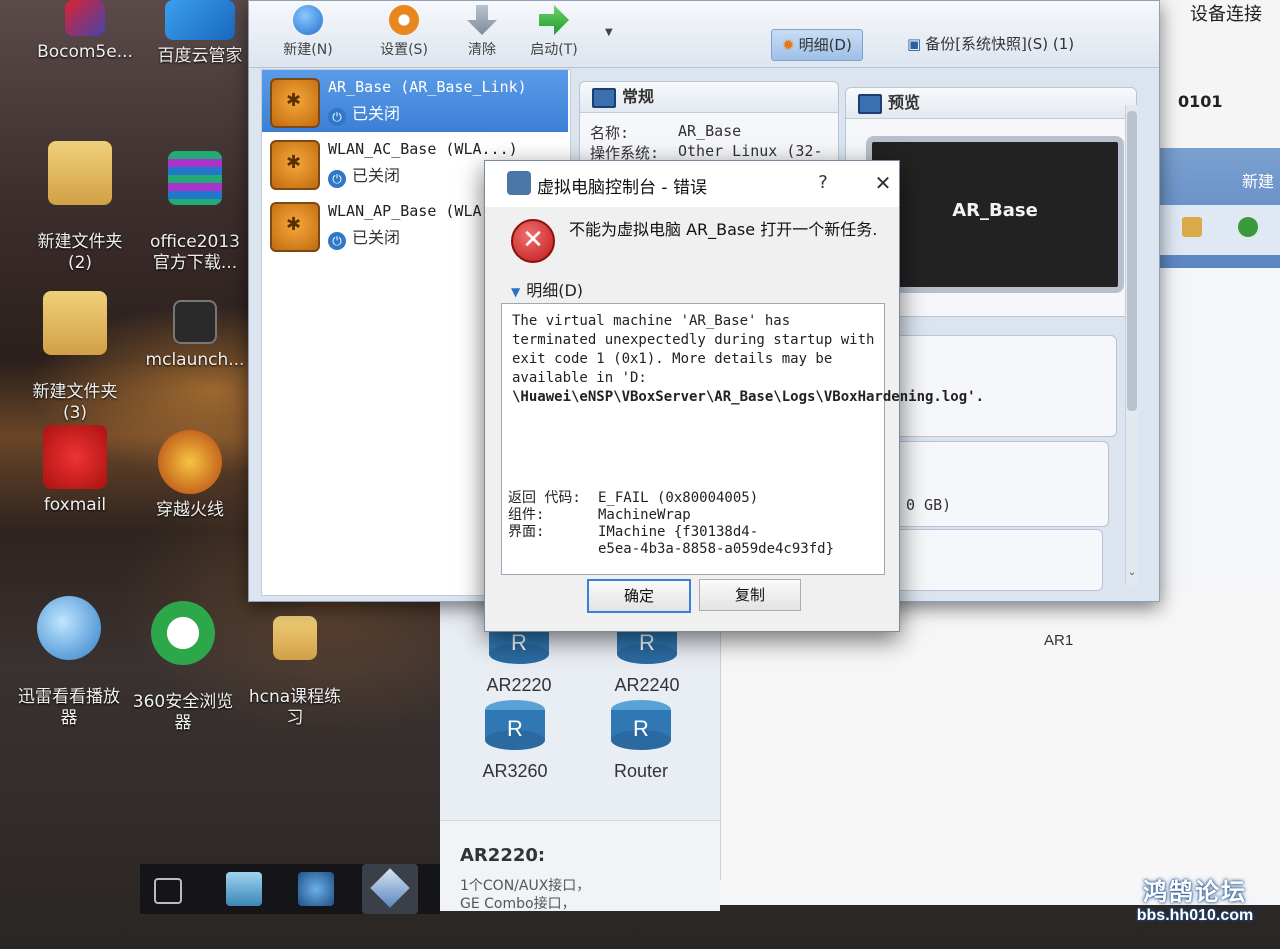  I want to click on vm-name: WLAN_AC_Base (WLA...), so click(423, 149).